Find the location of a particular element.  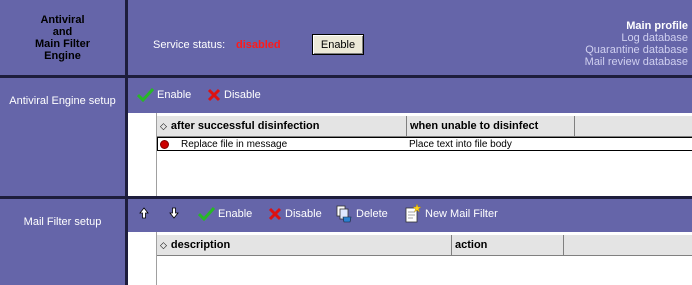

service-enable-button: Enable is located at coordinates (338, 44).